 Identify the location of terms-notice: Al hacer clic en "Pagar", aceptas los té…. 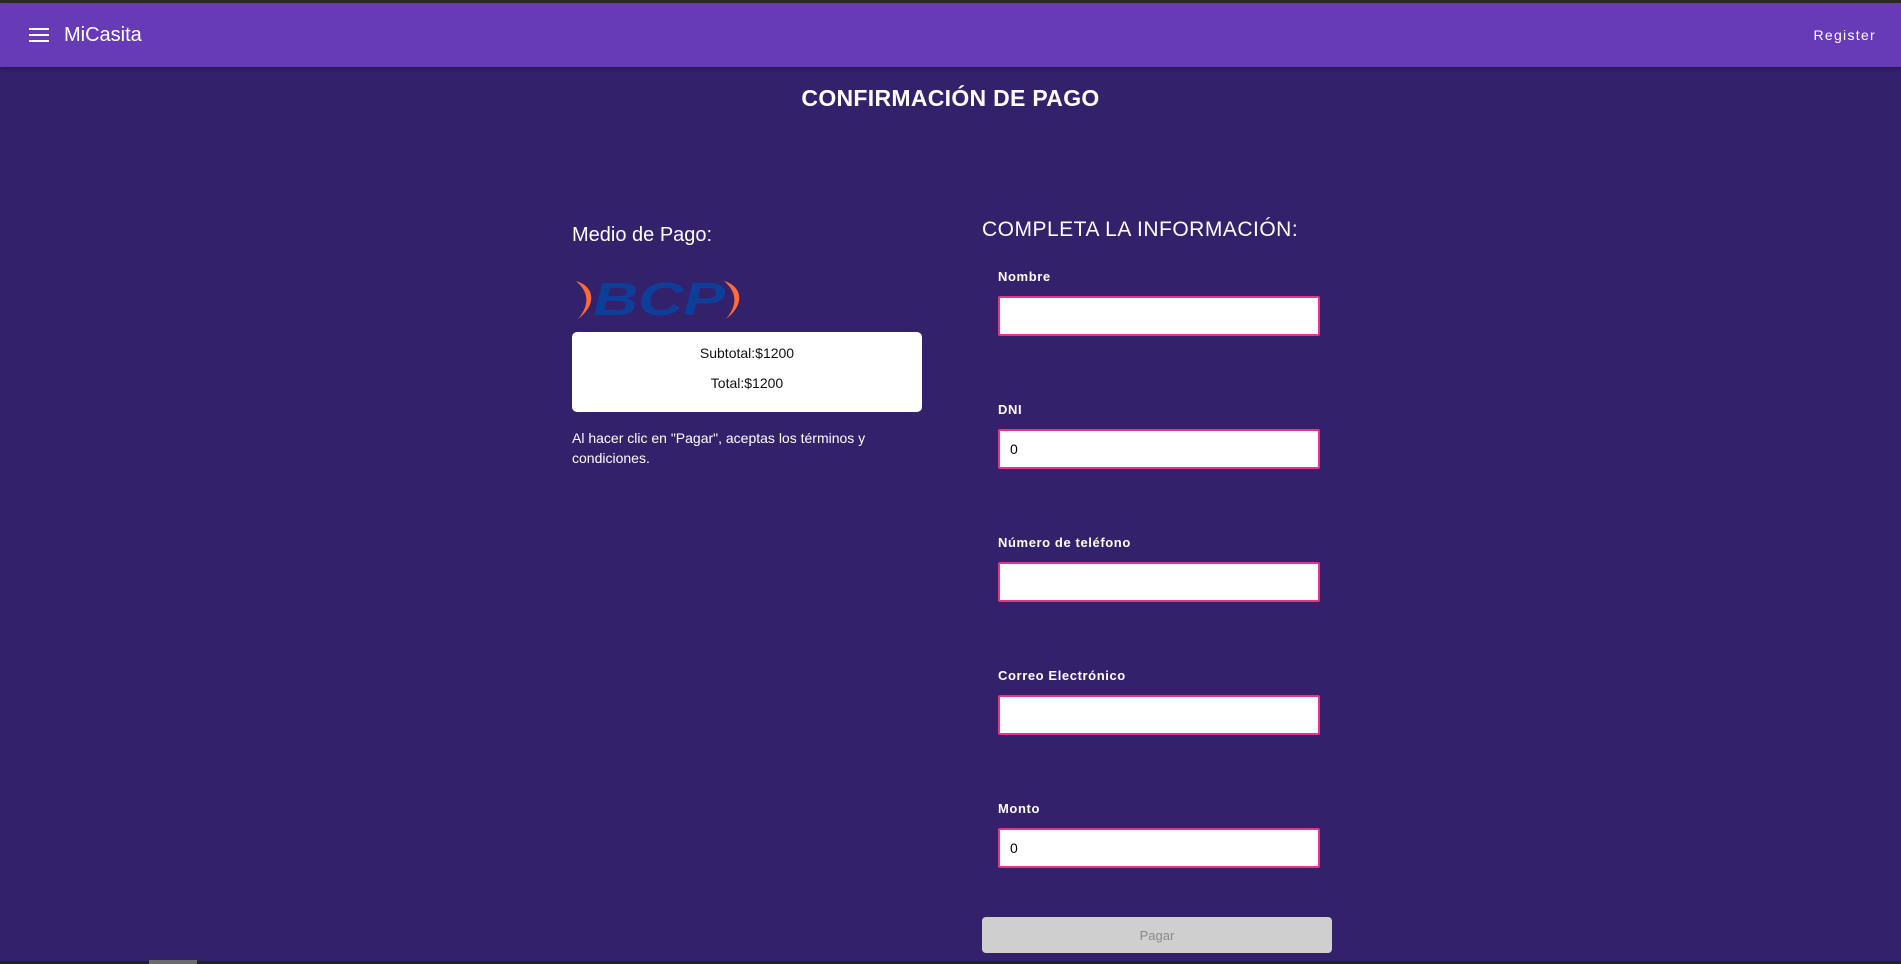
(719, 448).